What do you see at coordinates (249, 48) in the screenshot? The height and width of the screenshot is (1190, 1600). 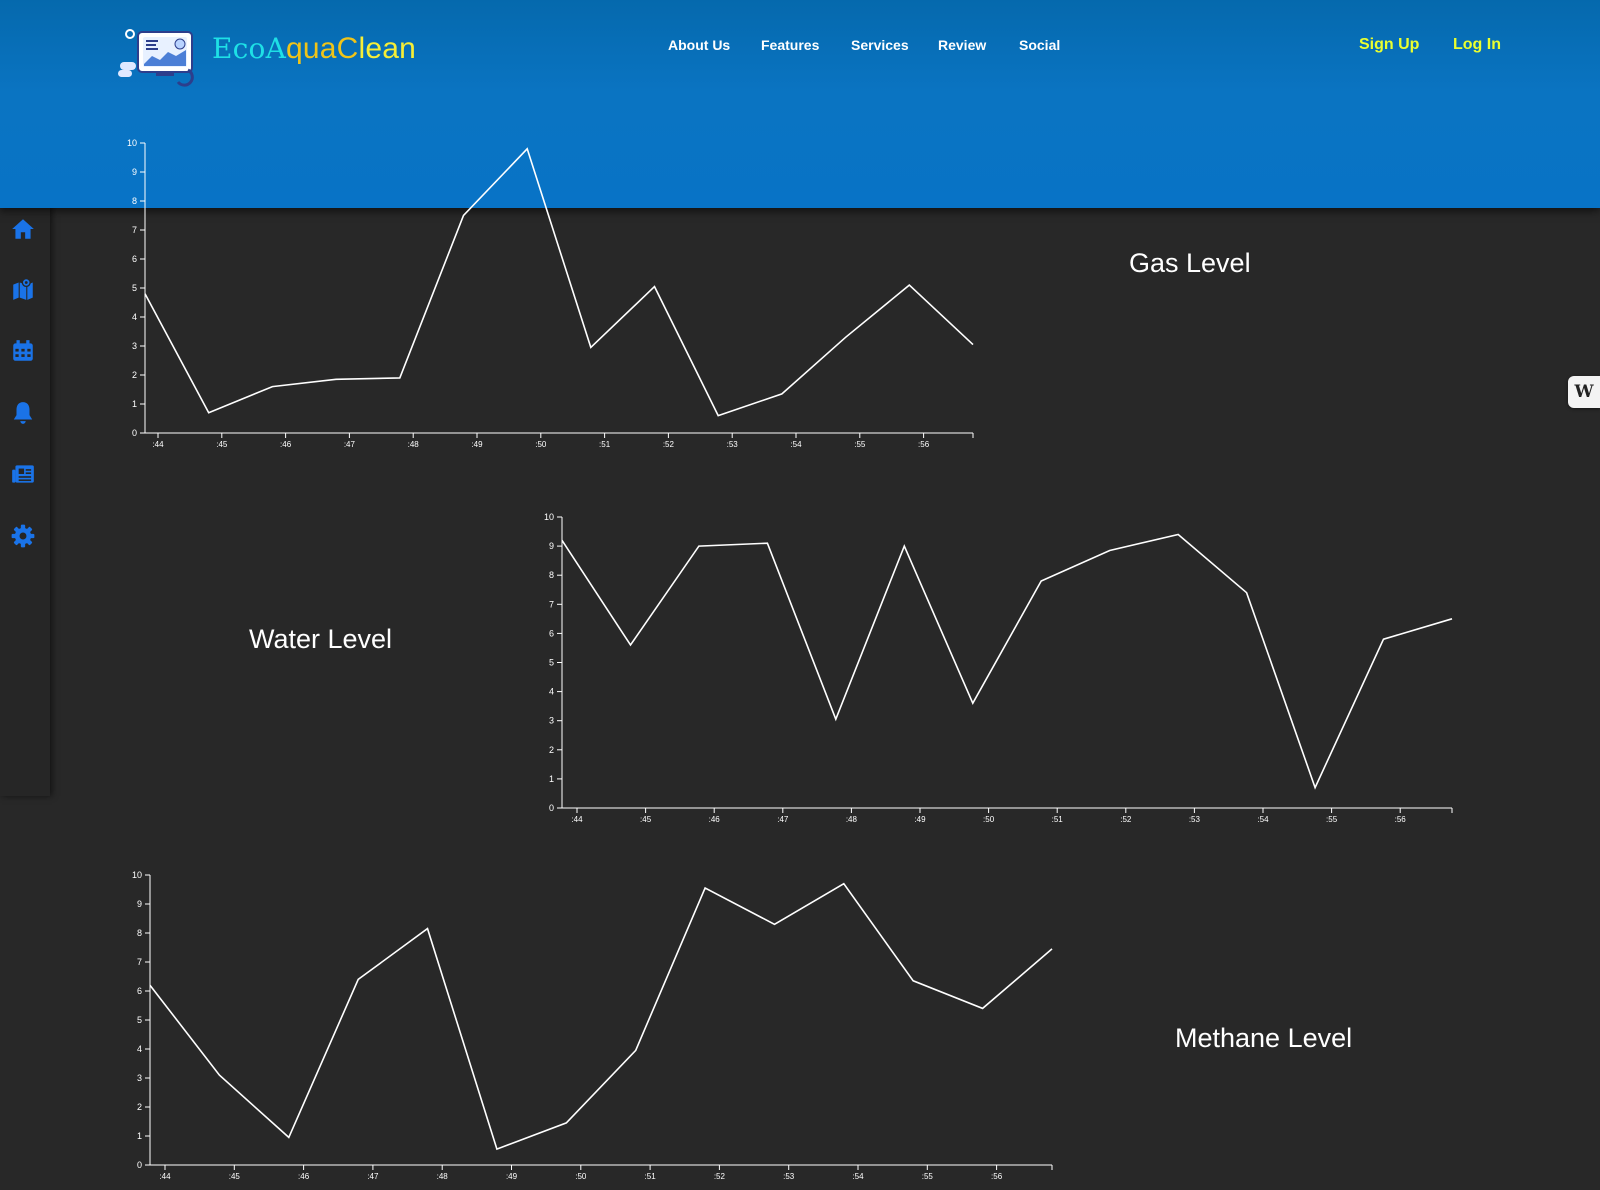 I see `brand-part-eco: EcoA` at bounding box center [249, 48].